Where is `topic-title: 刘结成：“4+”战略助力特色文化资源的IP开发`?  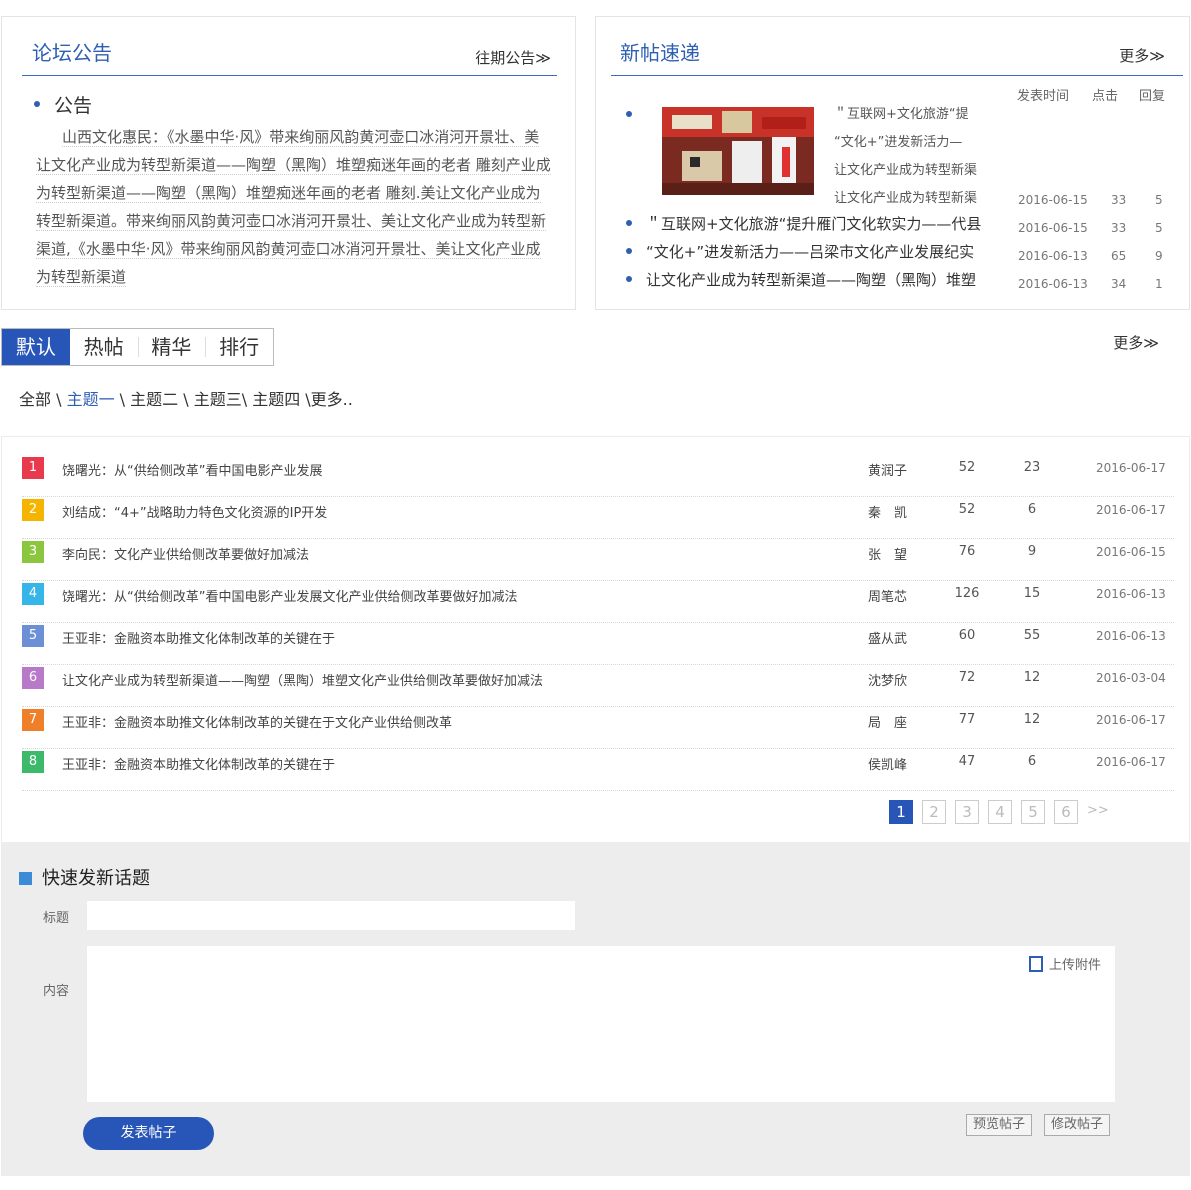 topic-title: 刘结成：“4+”战略助力特色文化资源的IP开发 is located at coordinates (194, 511).